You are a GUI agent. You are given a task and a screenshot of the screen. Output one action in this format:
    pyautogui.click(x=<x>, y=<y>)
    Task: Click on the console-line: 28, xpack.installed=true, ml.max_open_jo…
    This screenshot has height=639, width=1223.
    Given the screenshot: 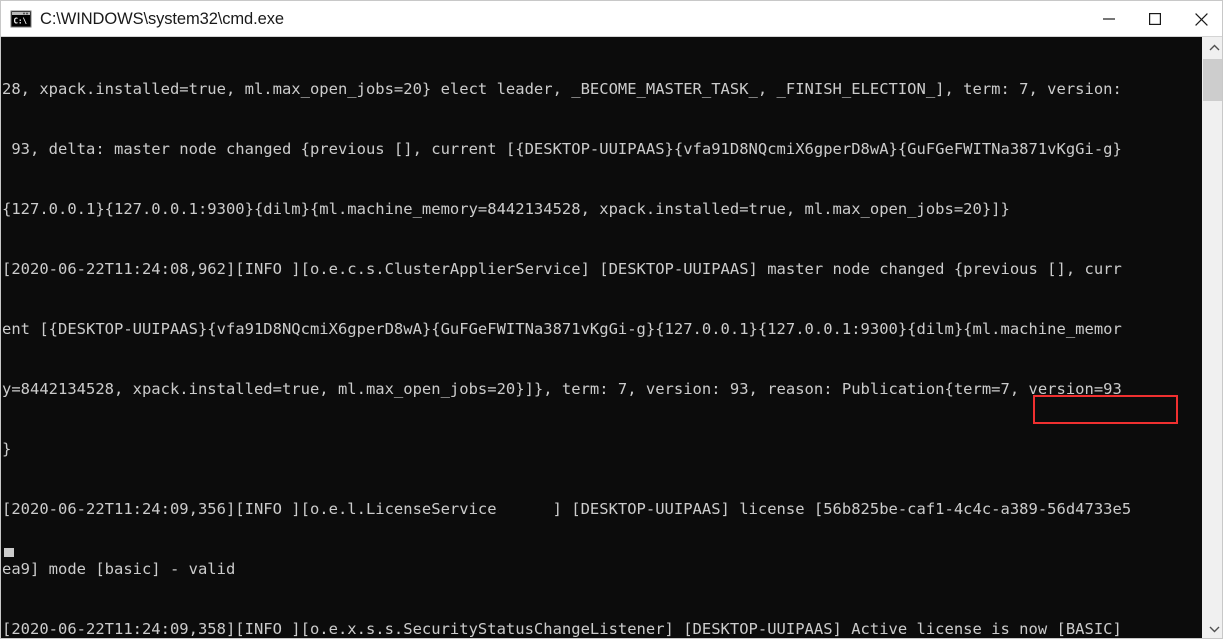 What is the action you would take?
    pyautogui.click(x=562, y=89)
    